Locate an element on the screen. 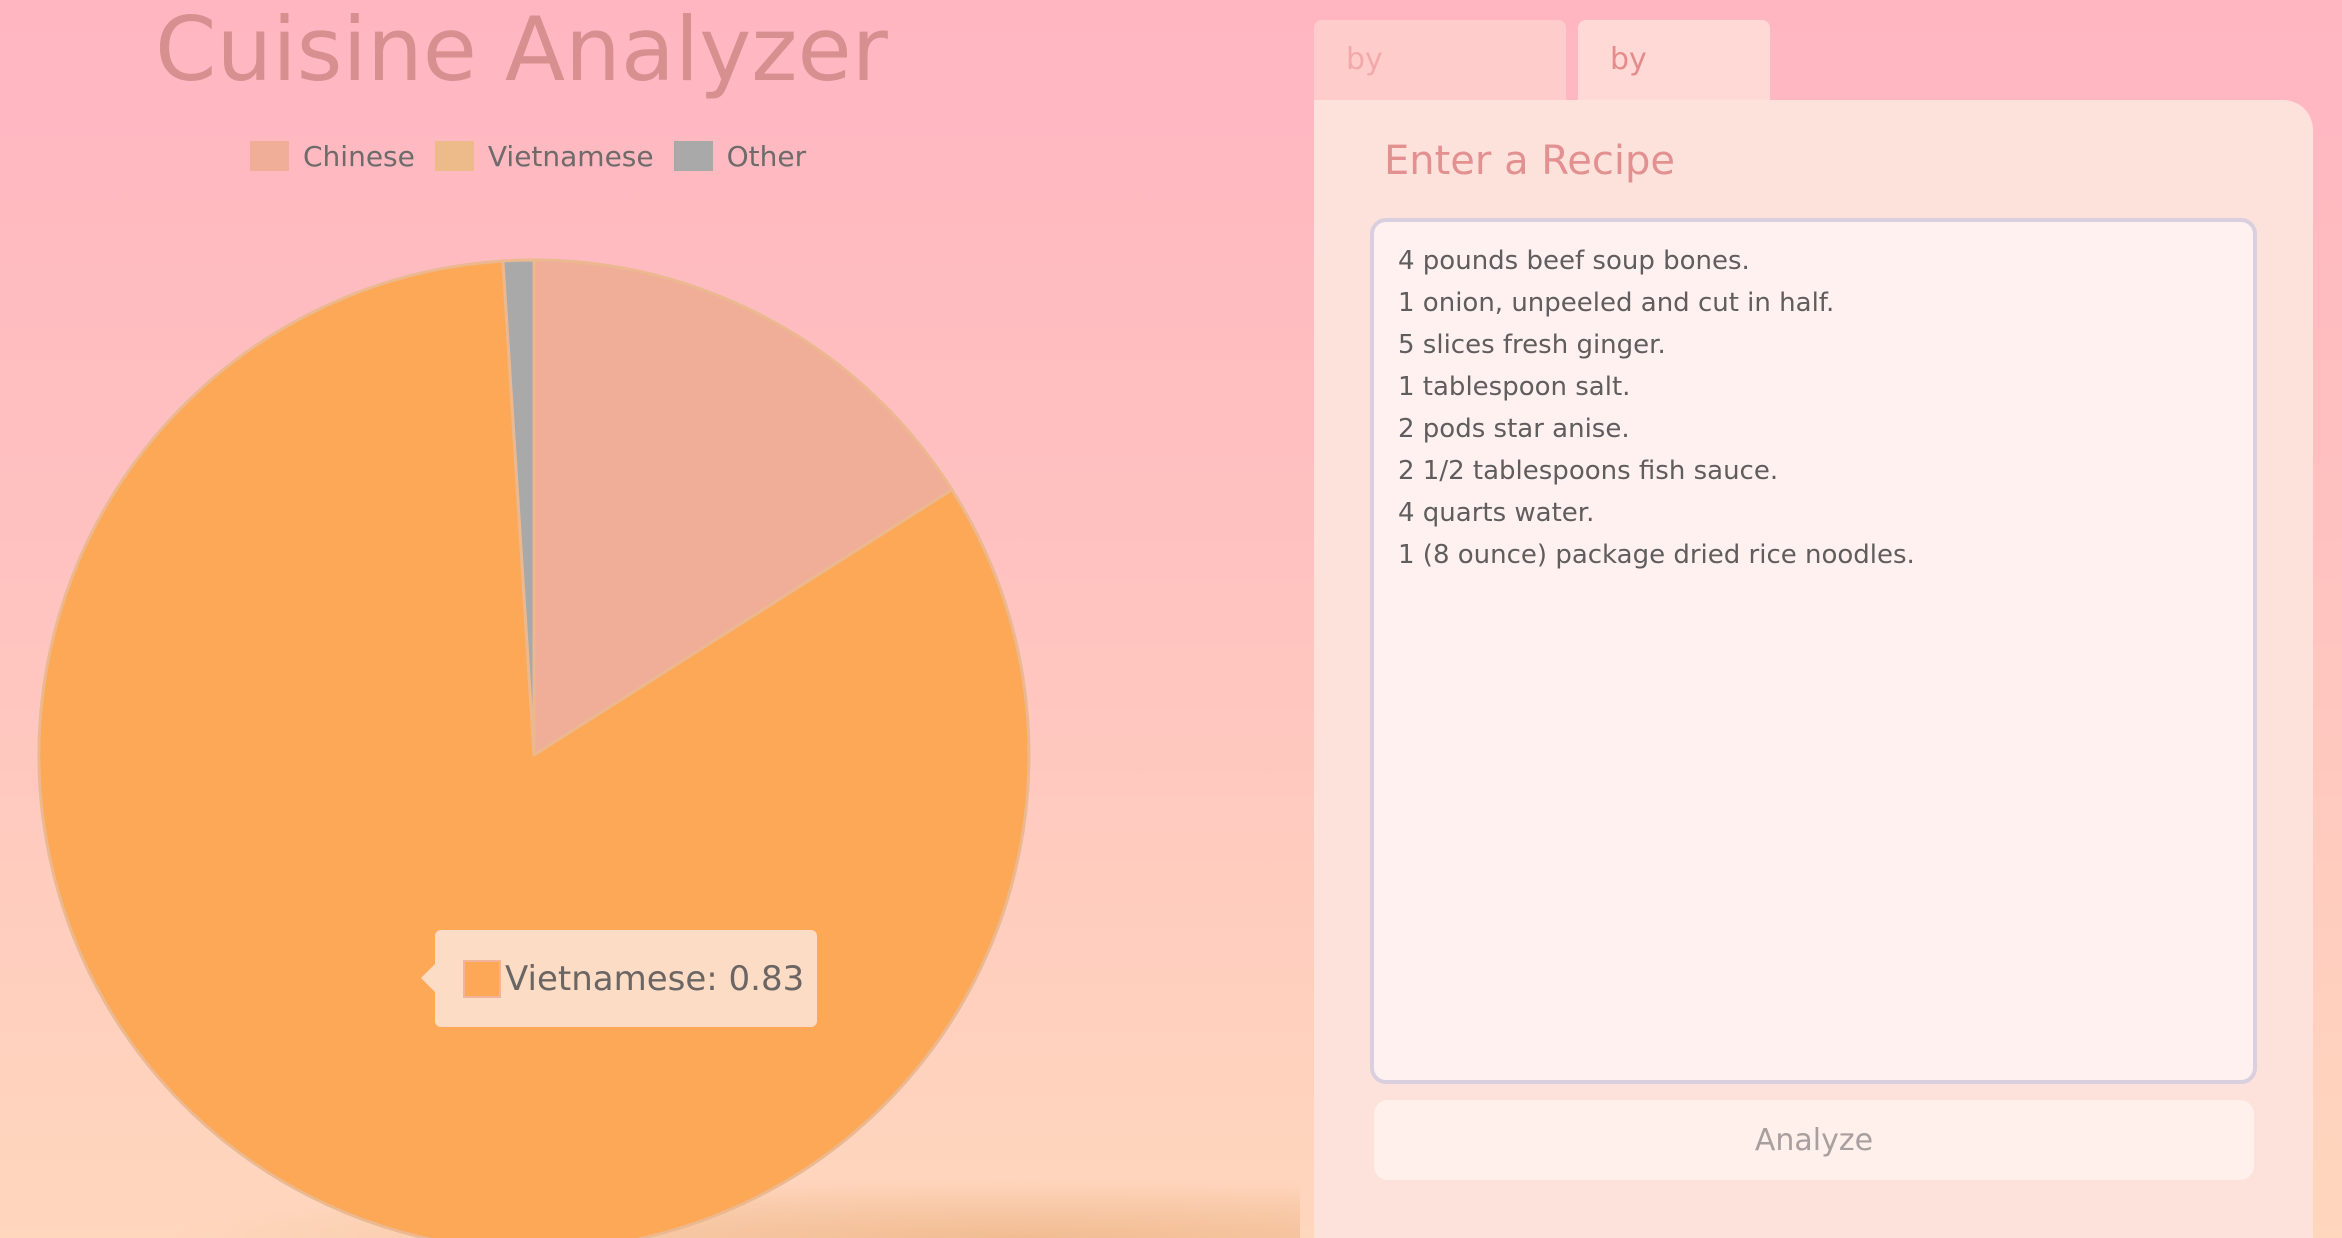 The image size is (2342, 1238). chart-tooltip: Vietnamese: 0.83 is located at coordinates (619, 978).